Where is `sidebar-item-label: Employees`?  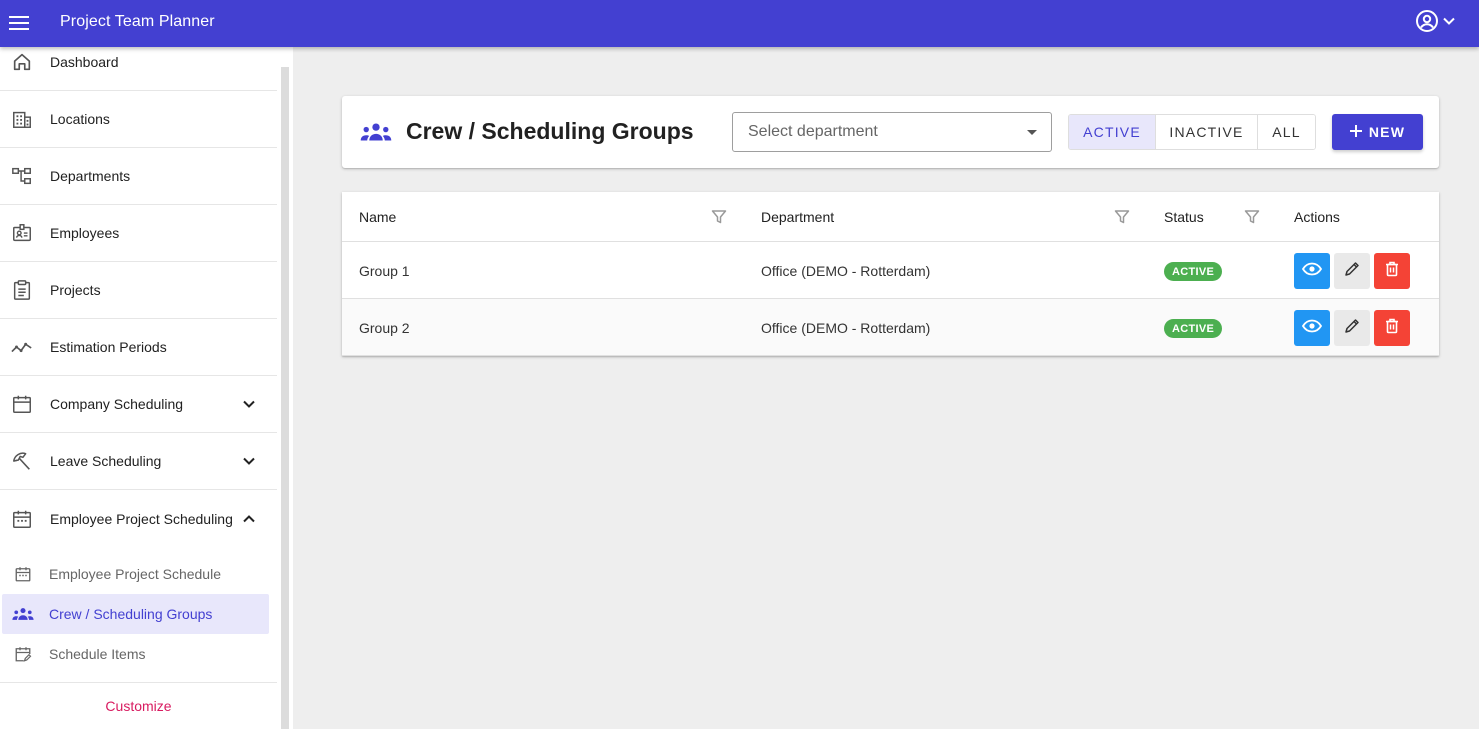 sidebar-item-label: Employees is located at coordinates (85, 233).